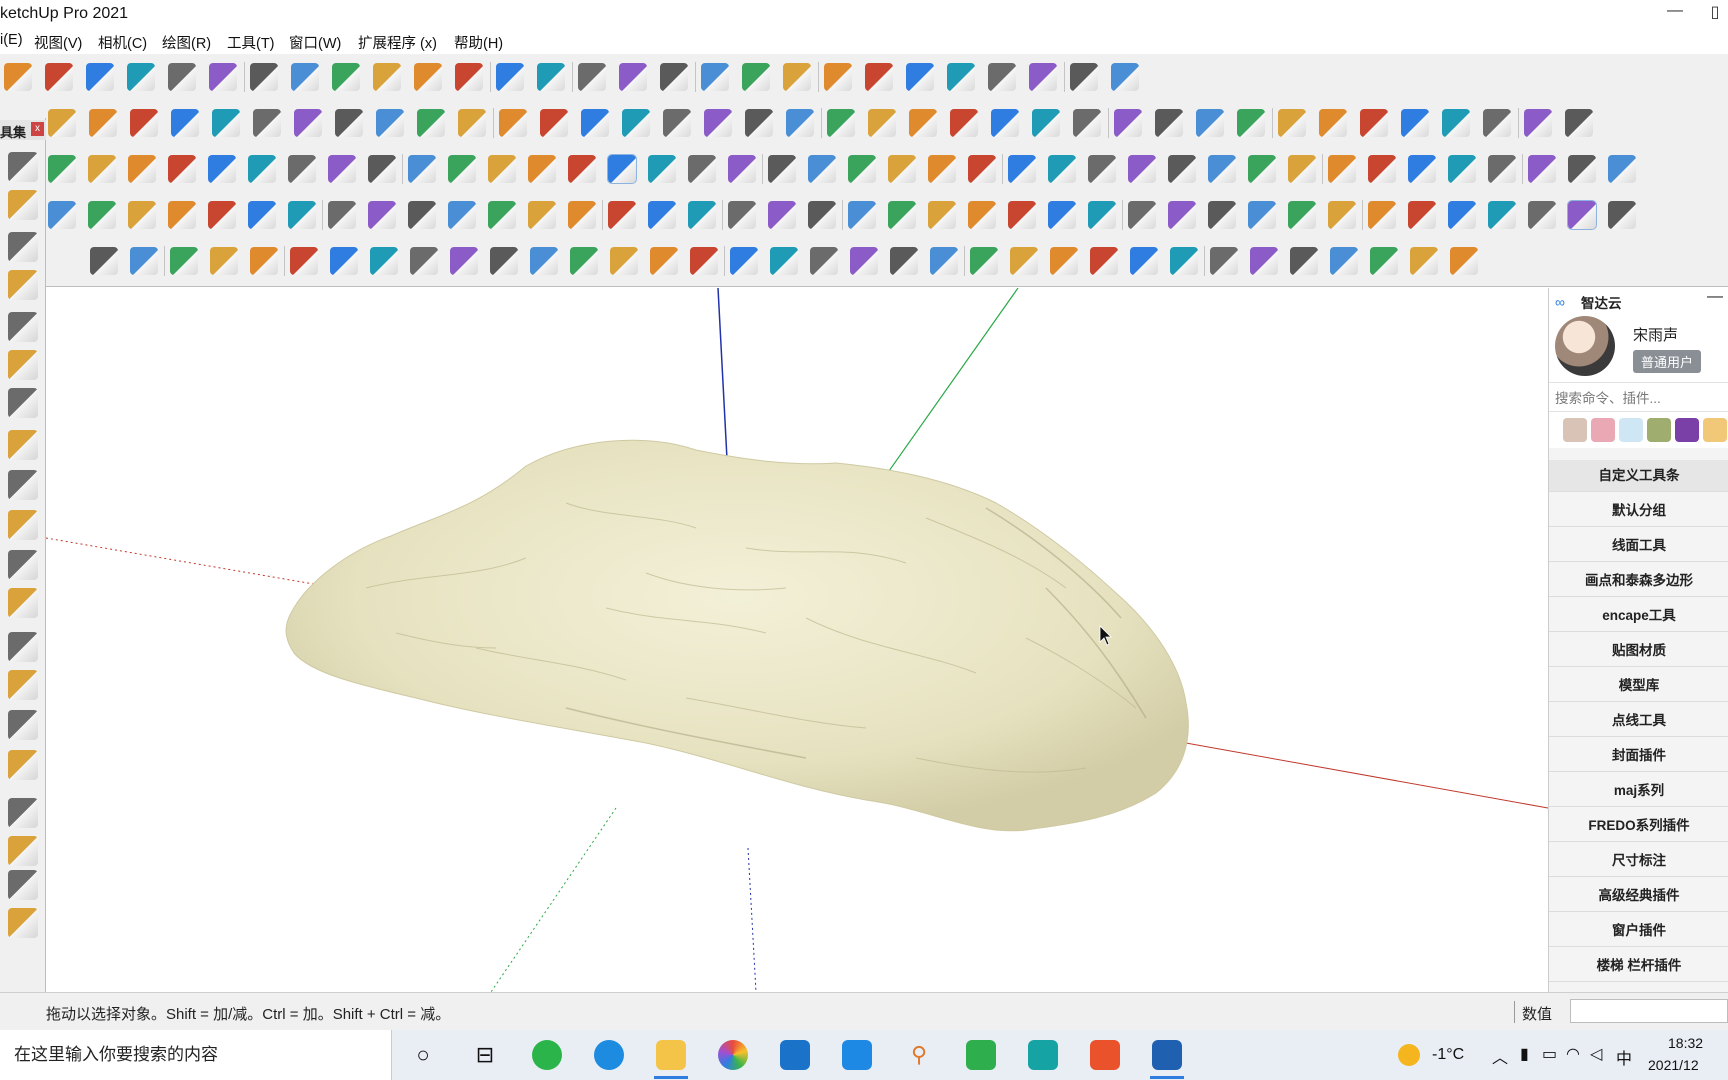  Describe the element at coordinates (857, 1055) in the screenshot. I see `bilibili-icon` at that location.